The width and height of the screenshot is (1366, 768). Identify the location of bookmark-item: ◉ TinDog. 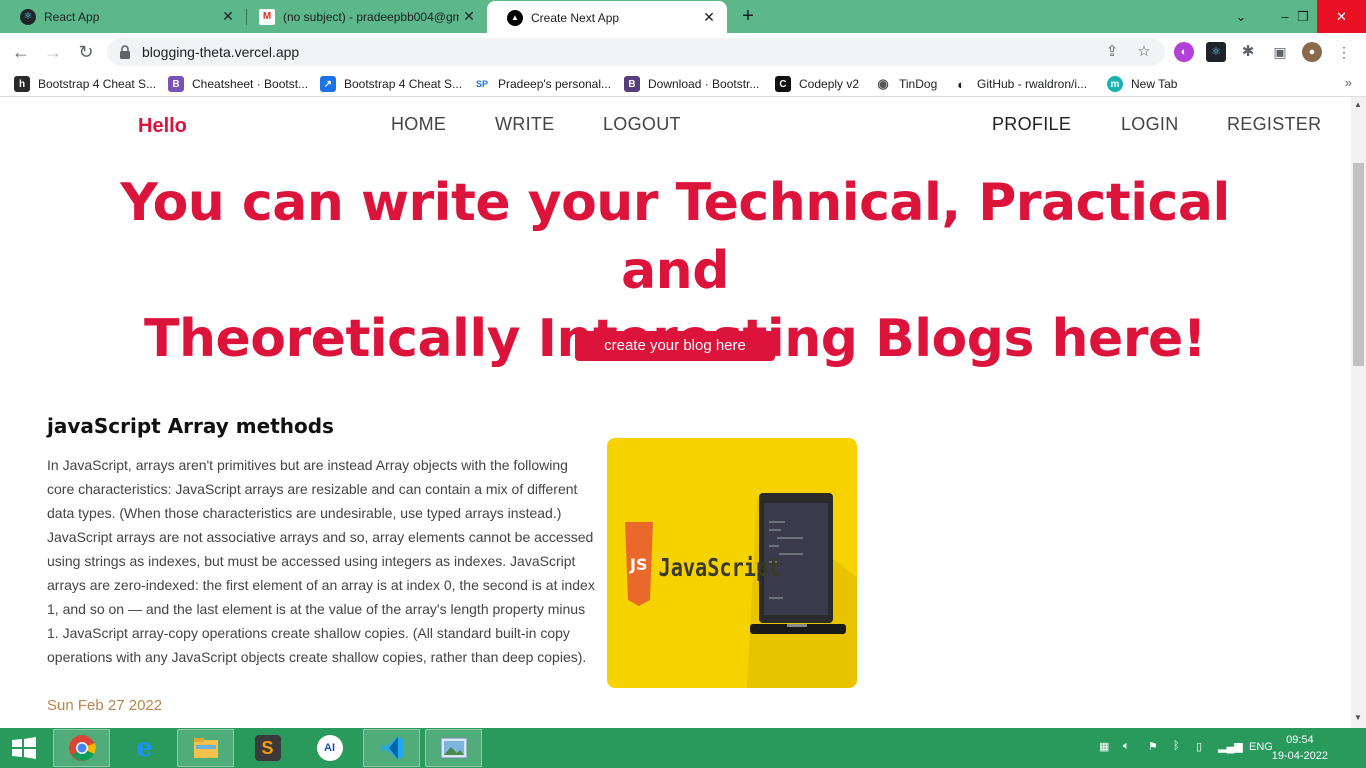
(906, 84).